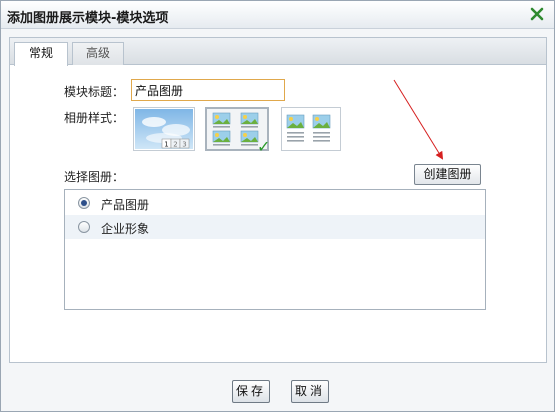 The height and width of the screenshot is (412, 555). What do you see at coordinates (310, 391) in the screenshot?
I see `cancel-button: 取消` at bounding box center [310, 391].